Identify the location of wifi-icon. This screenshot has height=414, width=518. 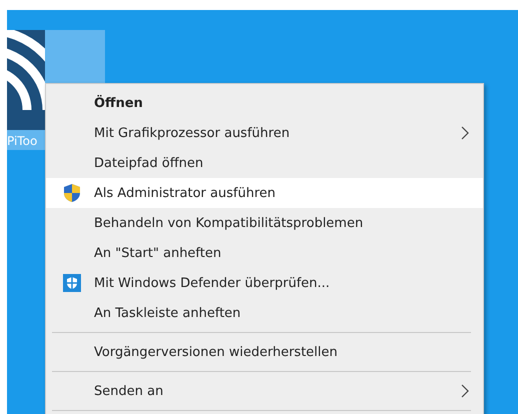
(26, 80).